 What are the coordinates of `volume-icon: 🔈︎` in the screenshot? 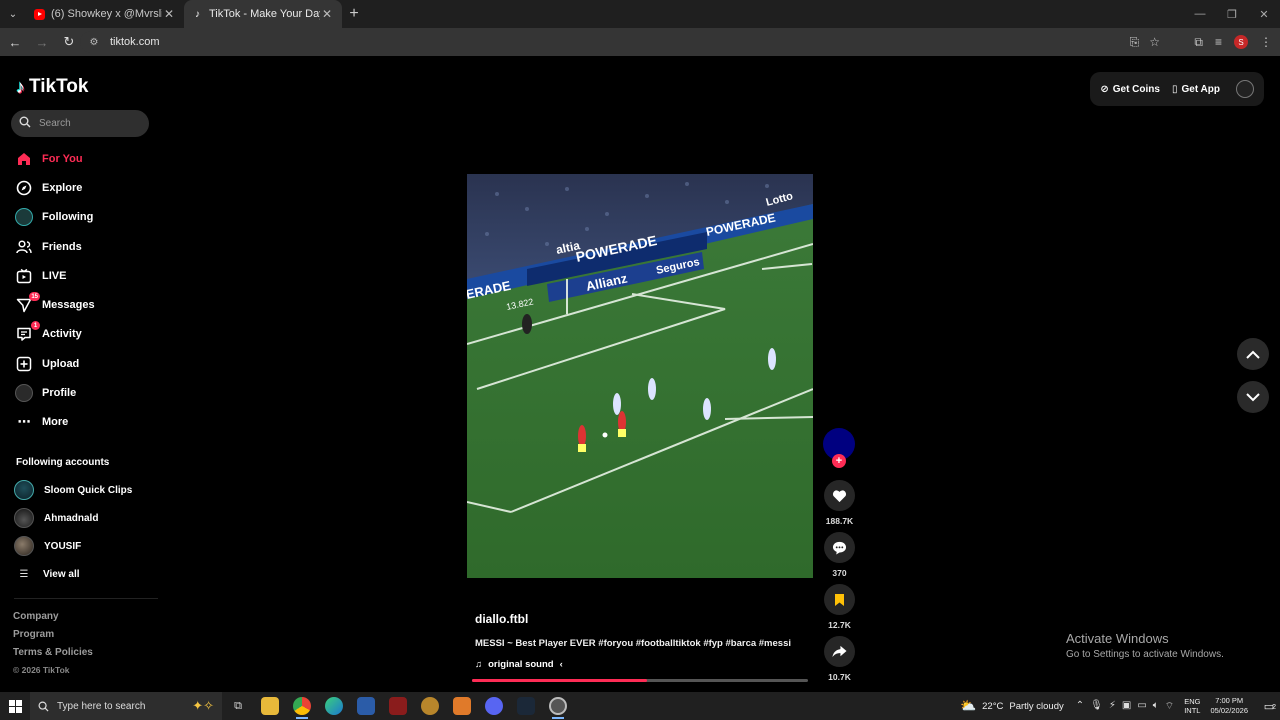 It's located at (1156, 706).